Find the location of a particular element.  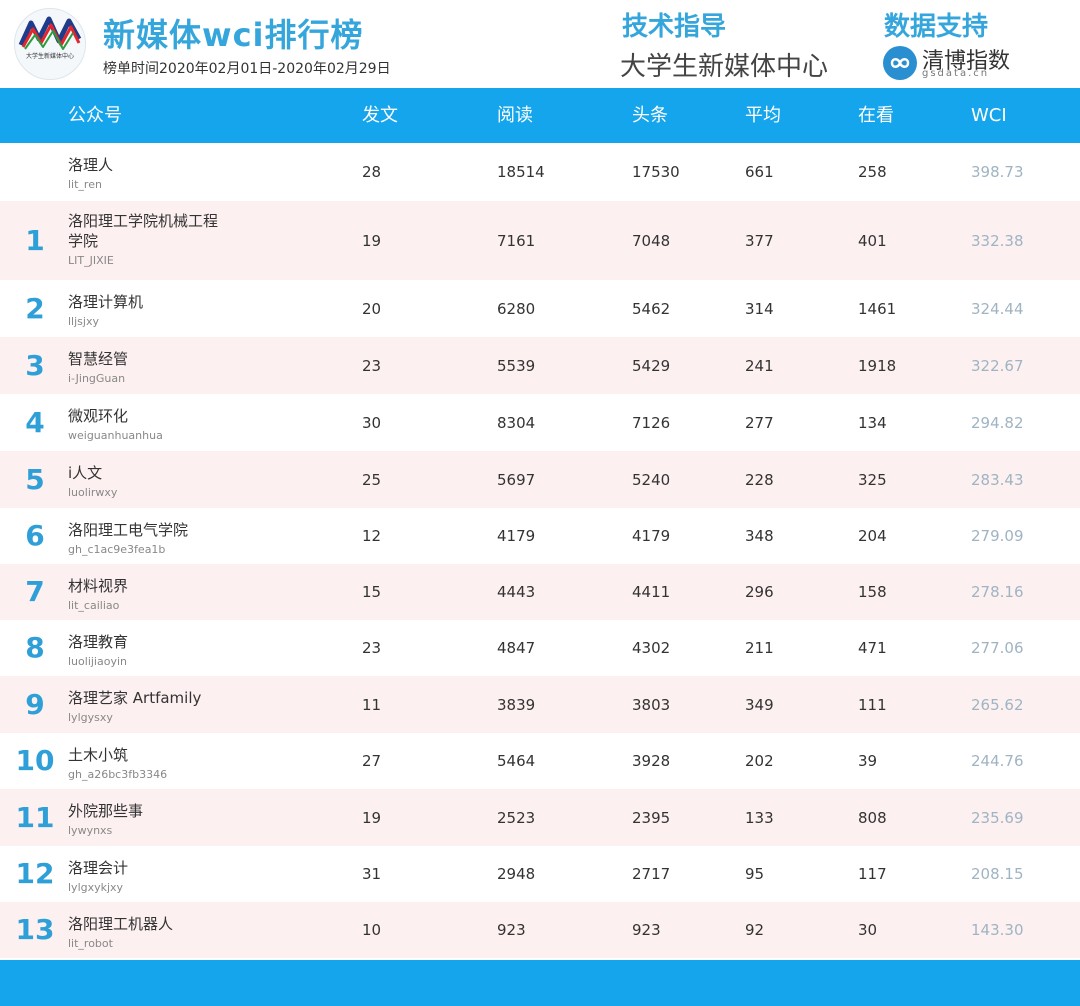

cell-average: 296 is located at coordinates (759, 592).